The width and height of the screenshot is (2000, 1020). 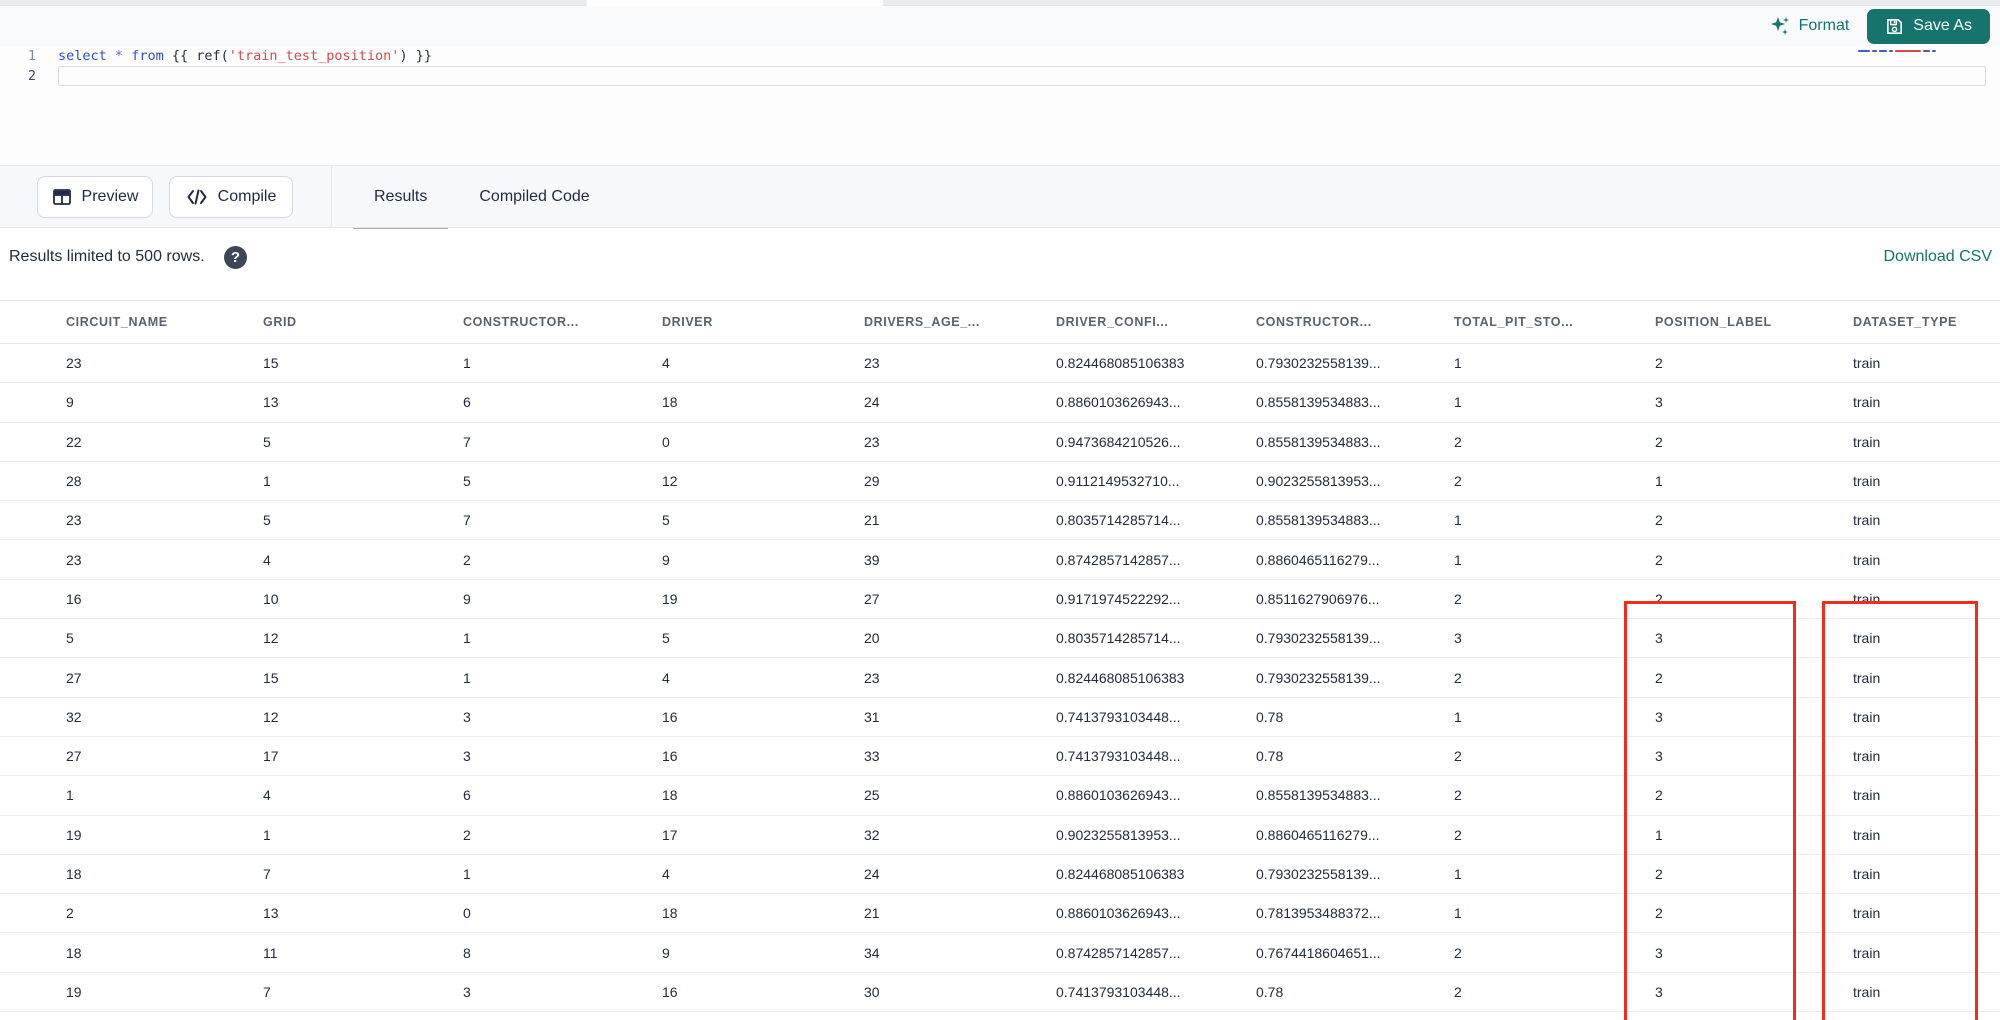 What do you see at coordinates (271, 402) in the screenshot?
I see `table-cell: 13` at bounding box center [271, 402].